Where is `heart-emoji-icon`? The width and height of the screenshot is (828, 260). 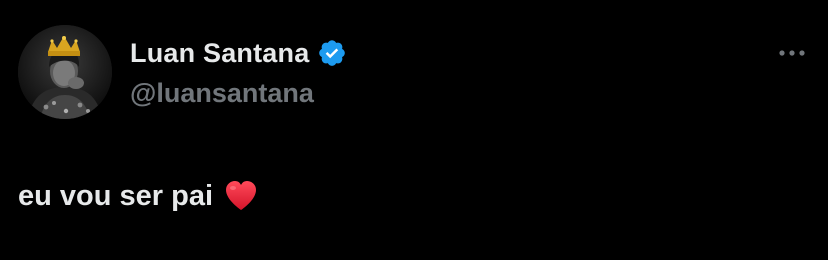
heart-emoji-icon is located at coordinates (241, 196).